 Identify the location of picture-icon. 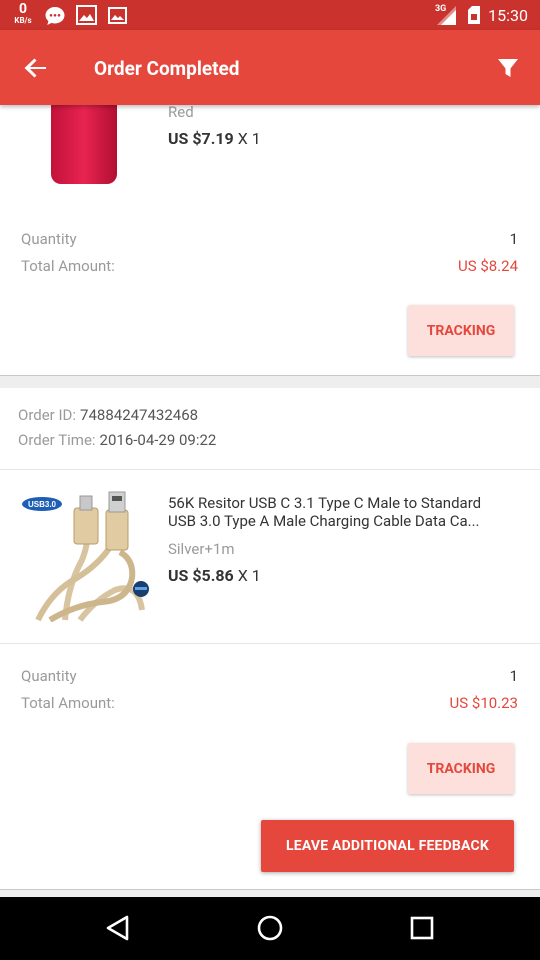
(117, 15).